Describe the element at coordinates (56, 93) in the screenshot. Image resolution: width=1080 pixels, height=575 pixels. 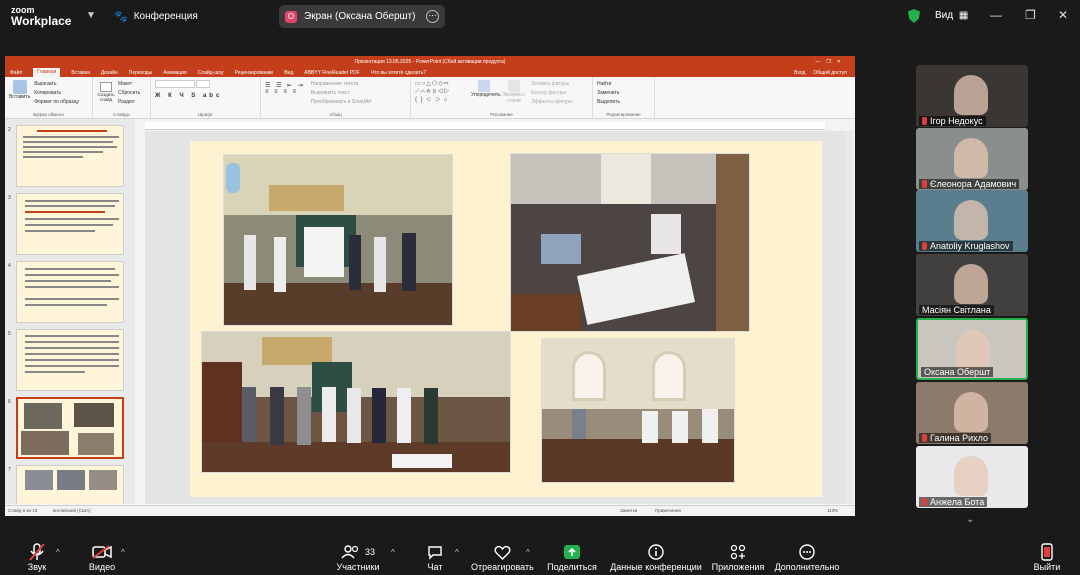
I see `copy-button: Копировать` at that location.